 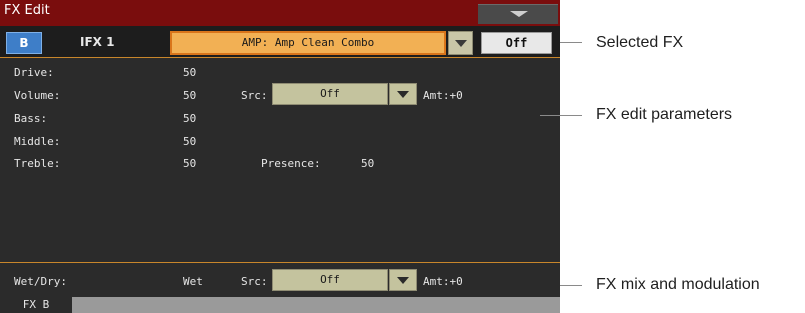 I want to click on callout-line-selected-fx, so click(x=571, y=42).